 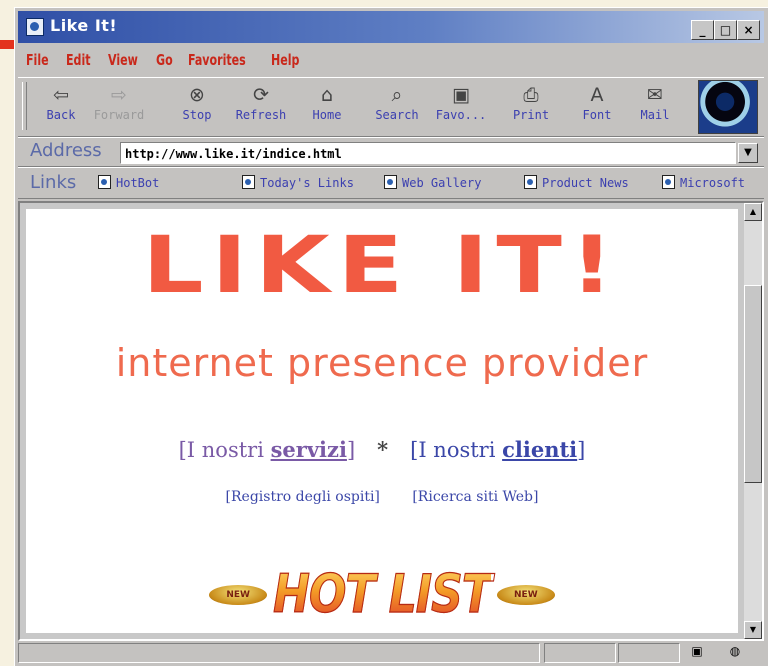 What do you see at coordinates (728, 107) in the screenshot?
I see `ie-throbber-logo-icon` at bounding box center [728, 107].